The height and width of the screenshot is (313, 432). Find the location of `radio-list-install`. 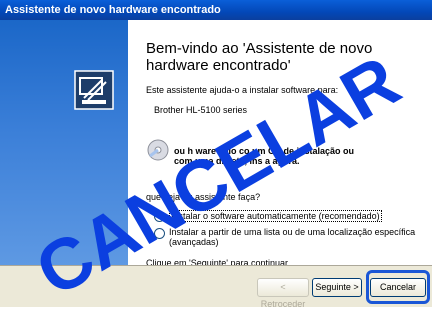

radio-list-install is located at coordinates (159, 233).